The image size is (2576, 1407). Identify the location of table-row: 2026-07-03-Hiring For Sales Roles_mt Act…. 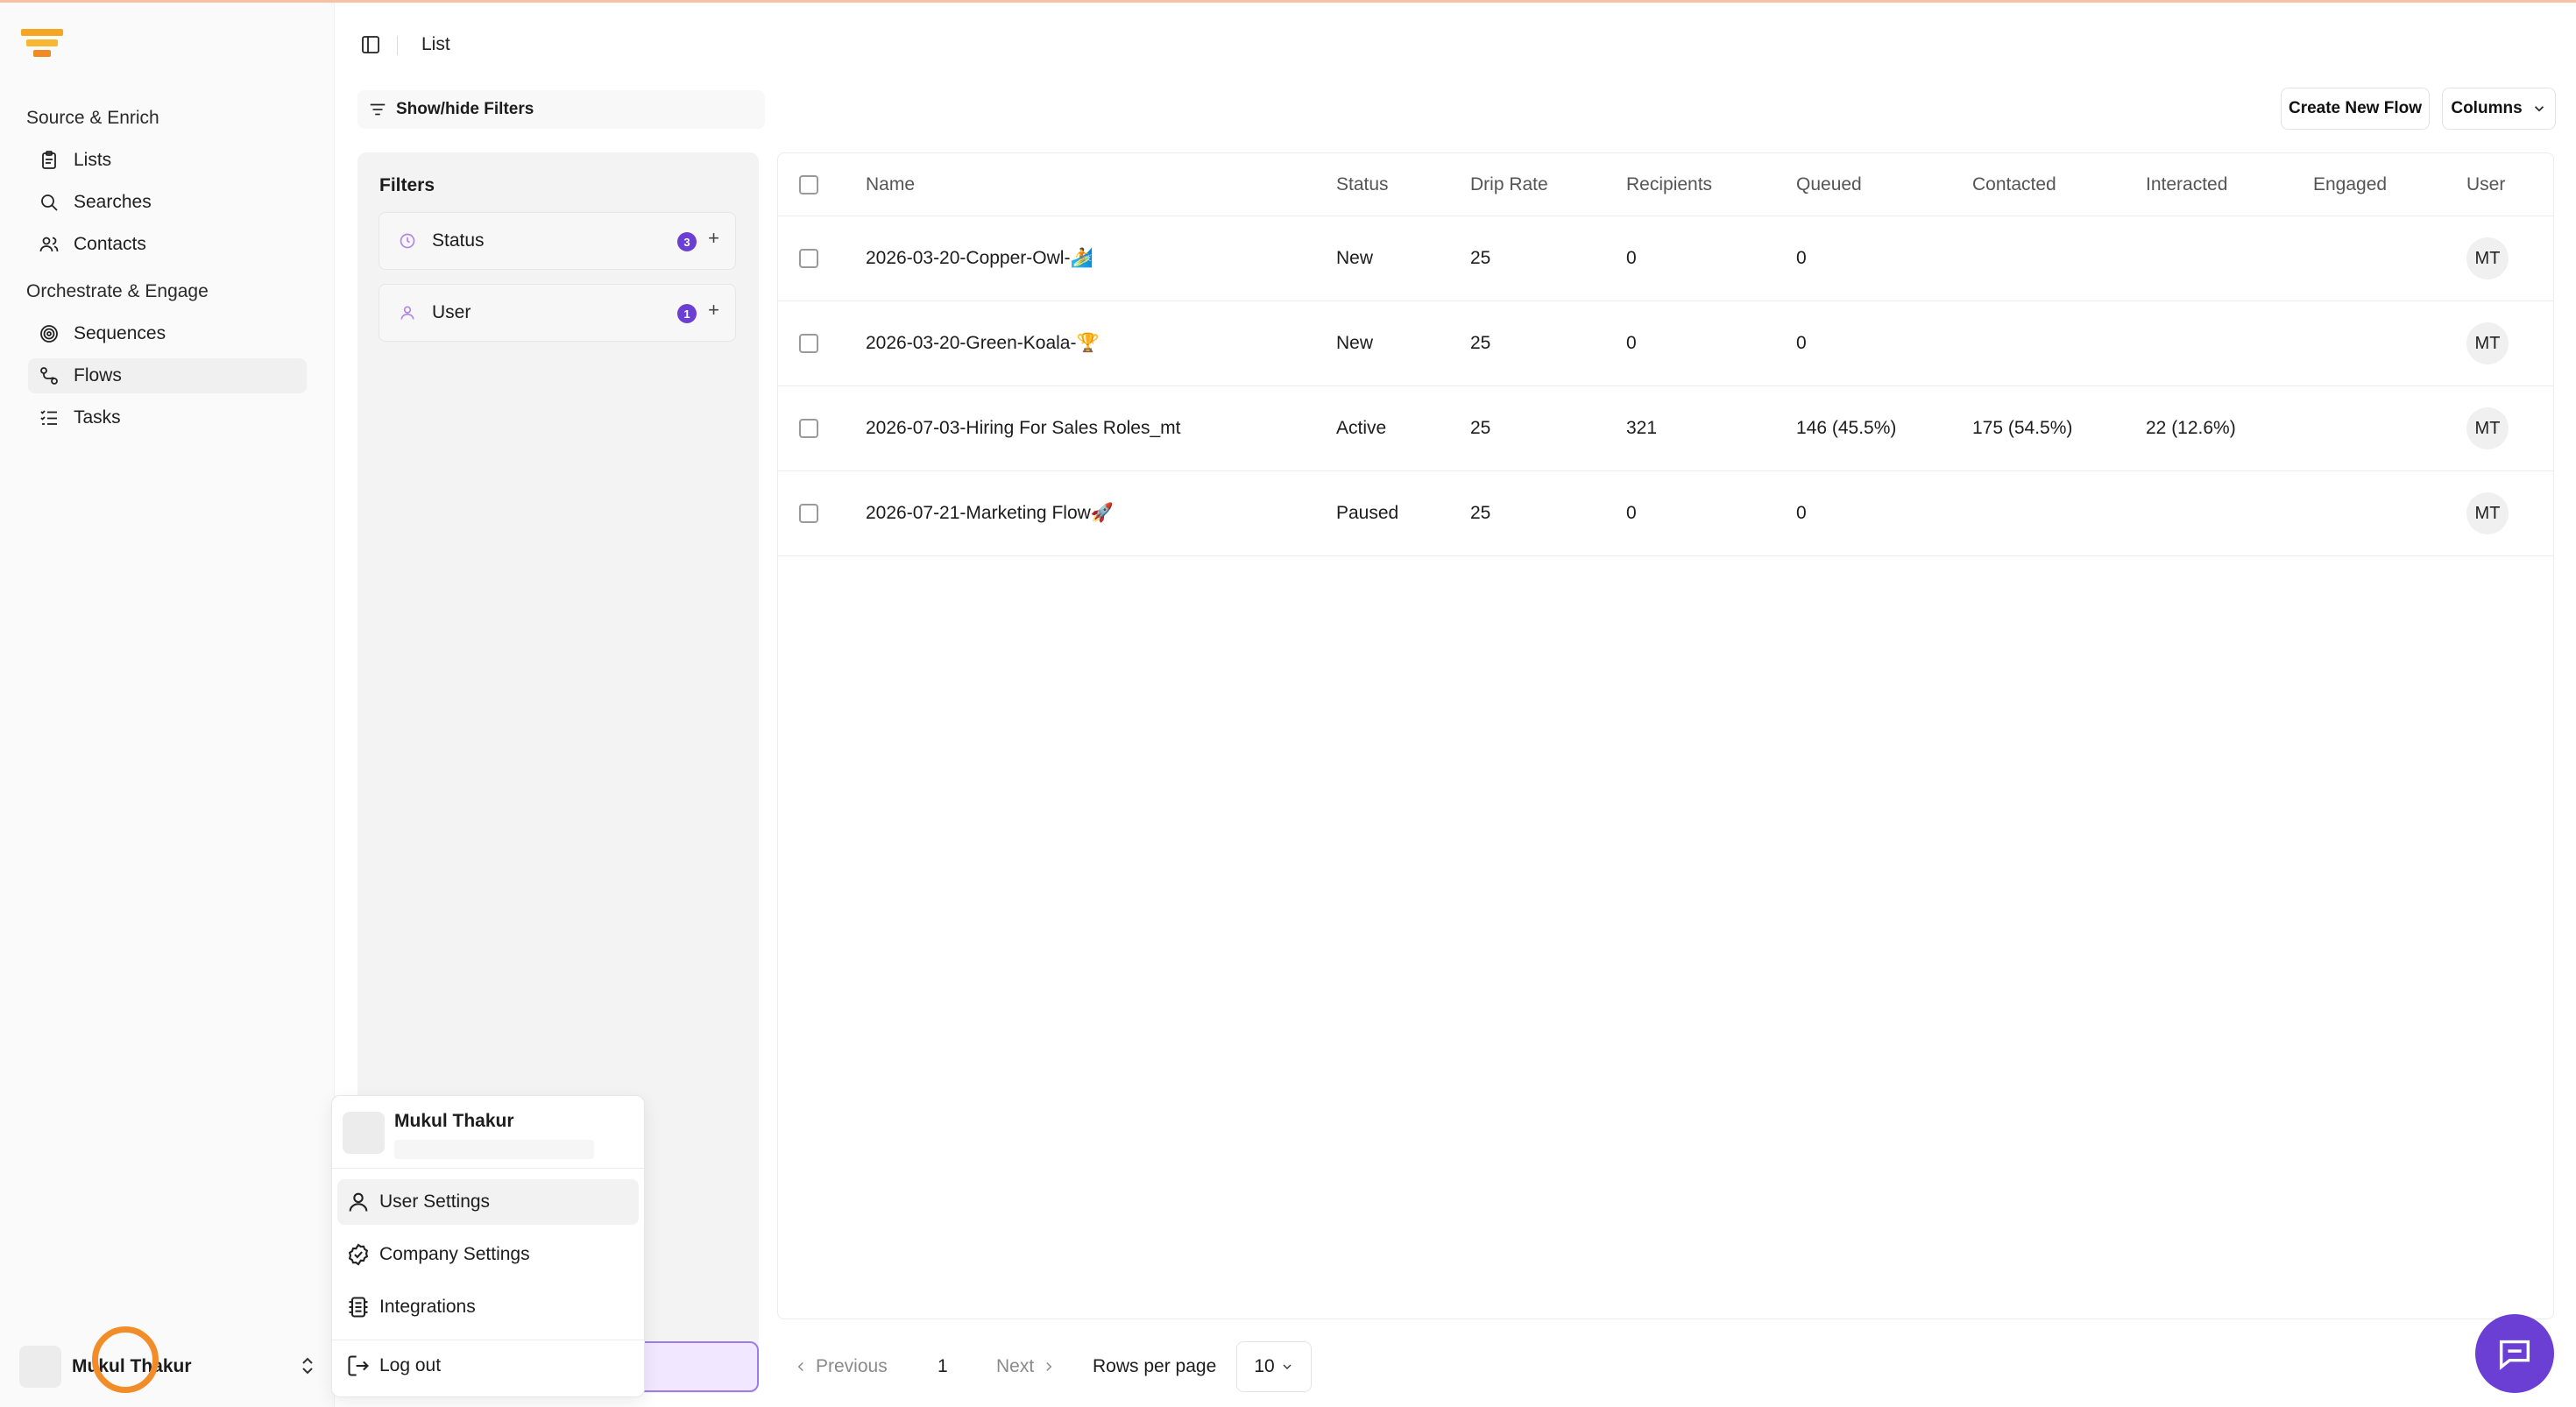
(1665, 428).